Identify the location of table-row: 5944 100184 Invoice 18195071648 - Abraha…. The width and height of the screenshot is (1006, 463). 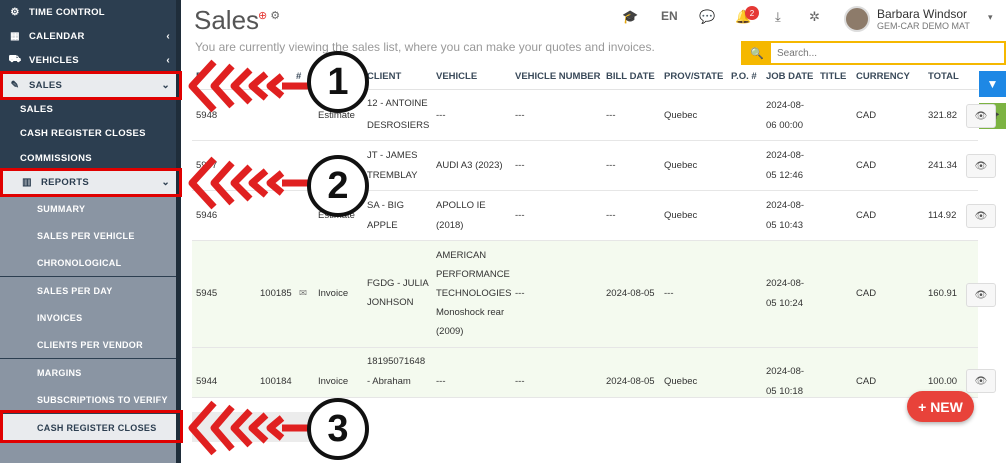
(585, 373).